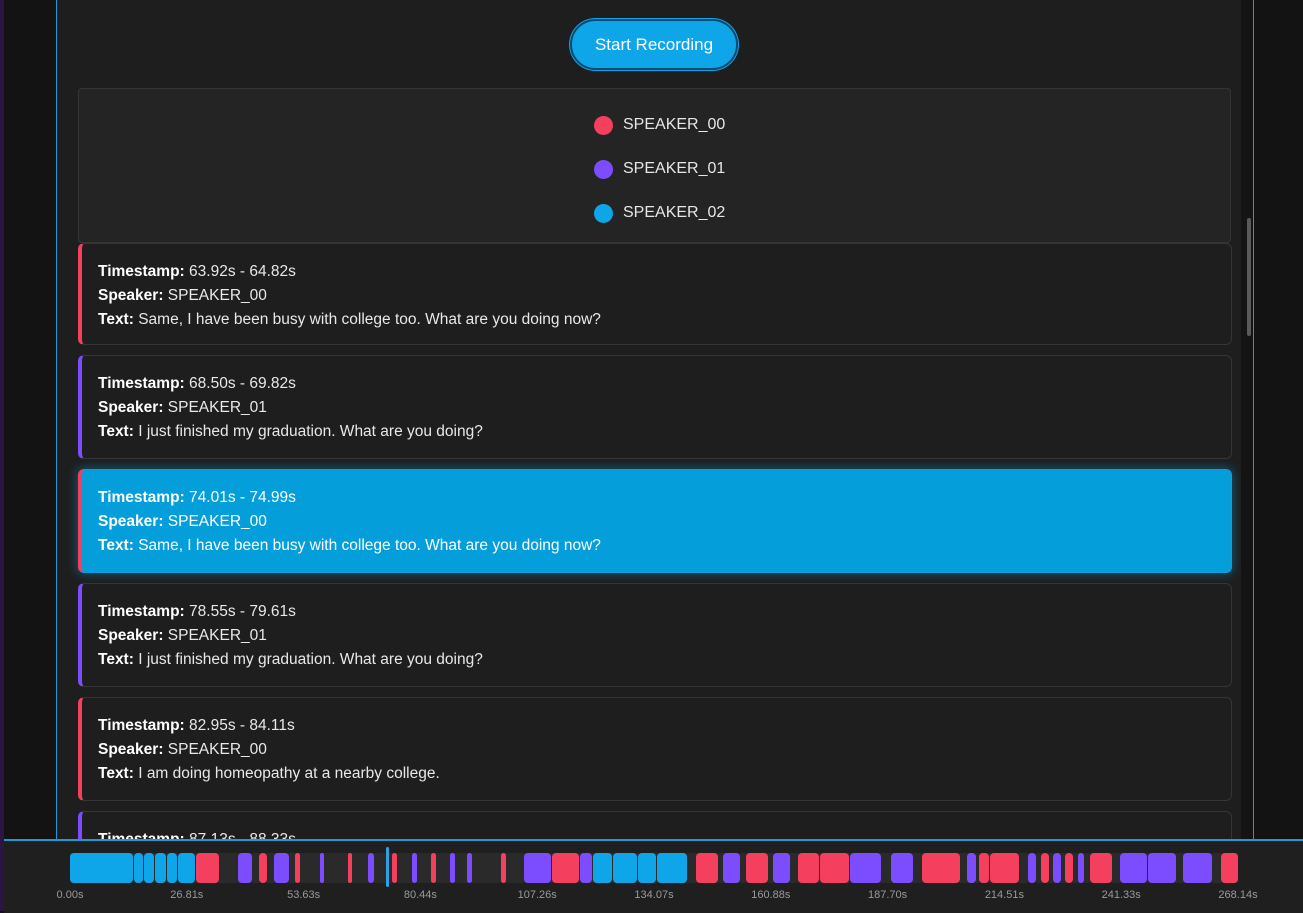 The width and height of the screenshot is (1303, 913). What do you see at coordinates (242, 497) in the screenshot?
I see `timestamp-value: 74.01s - 74.99s` at bounding box center [242, 497].